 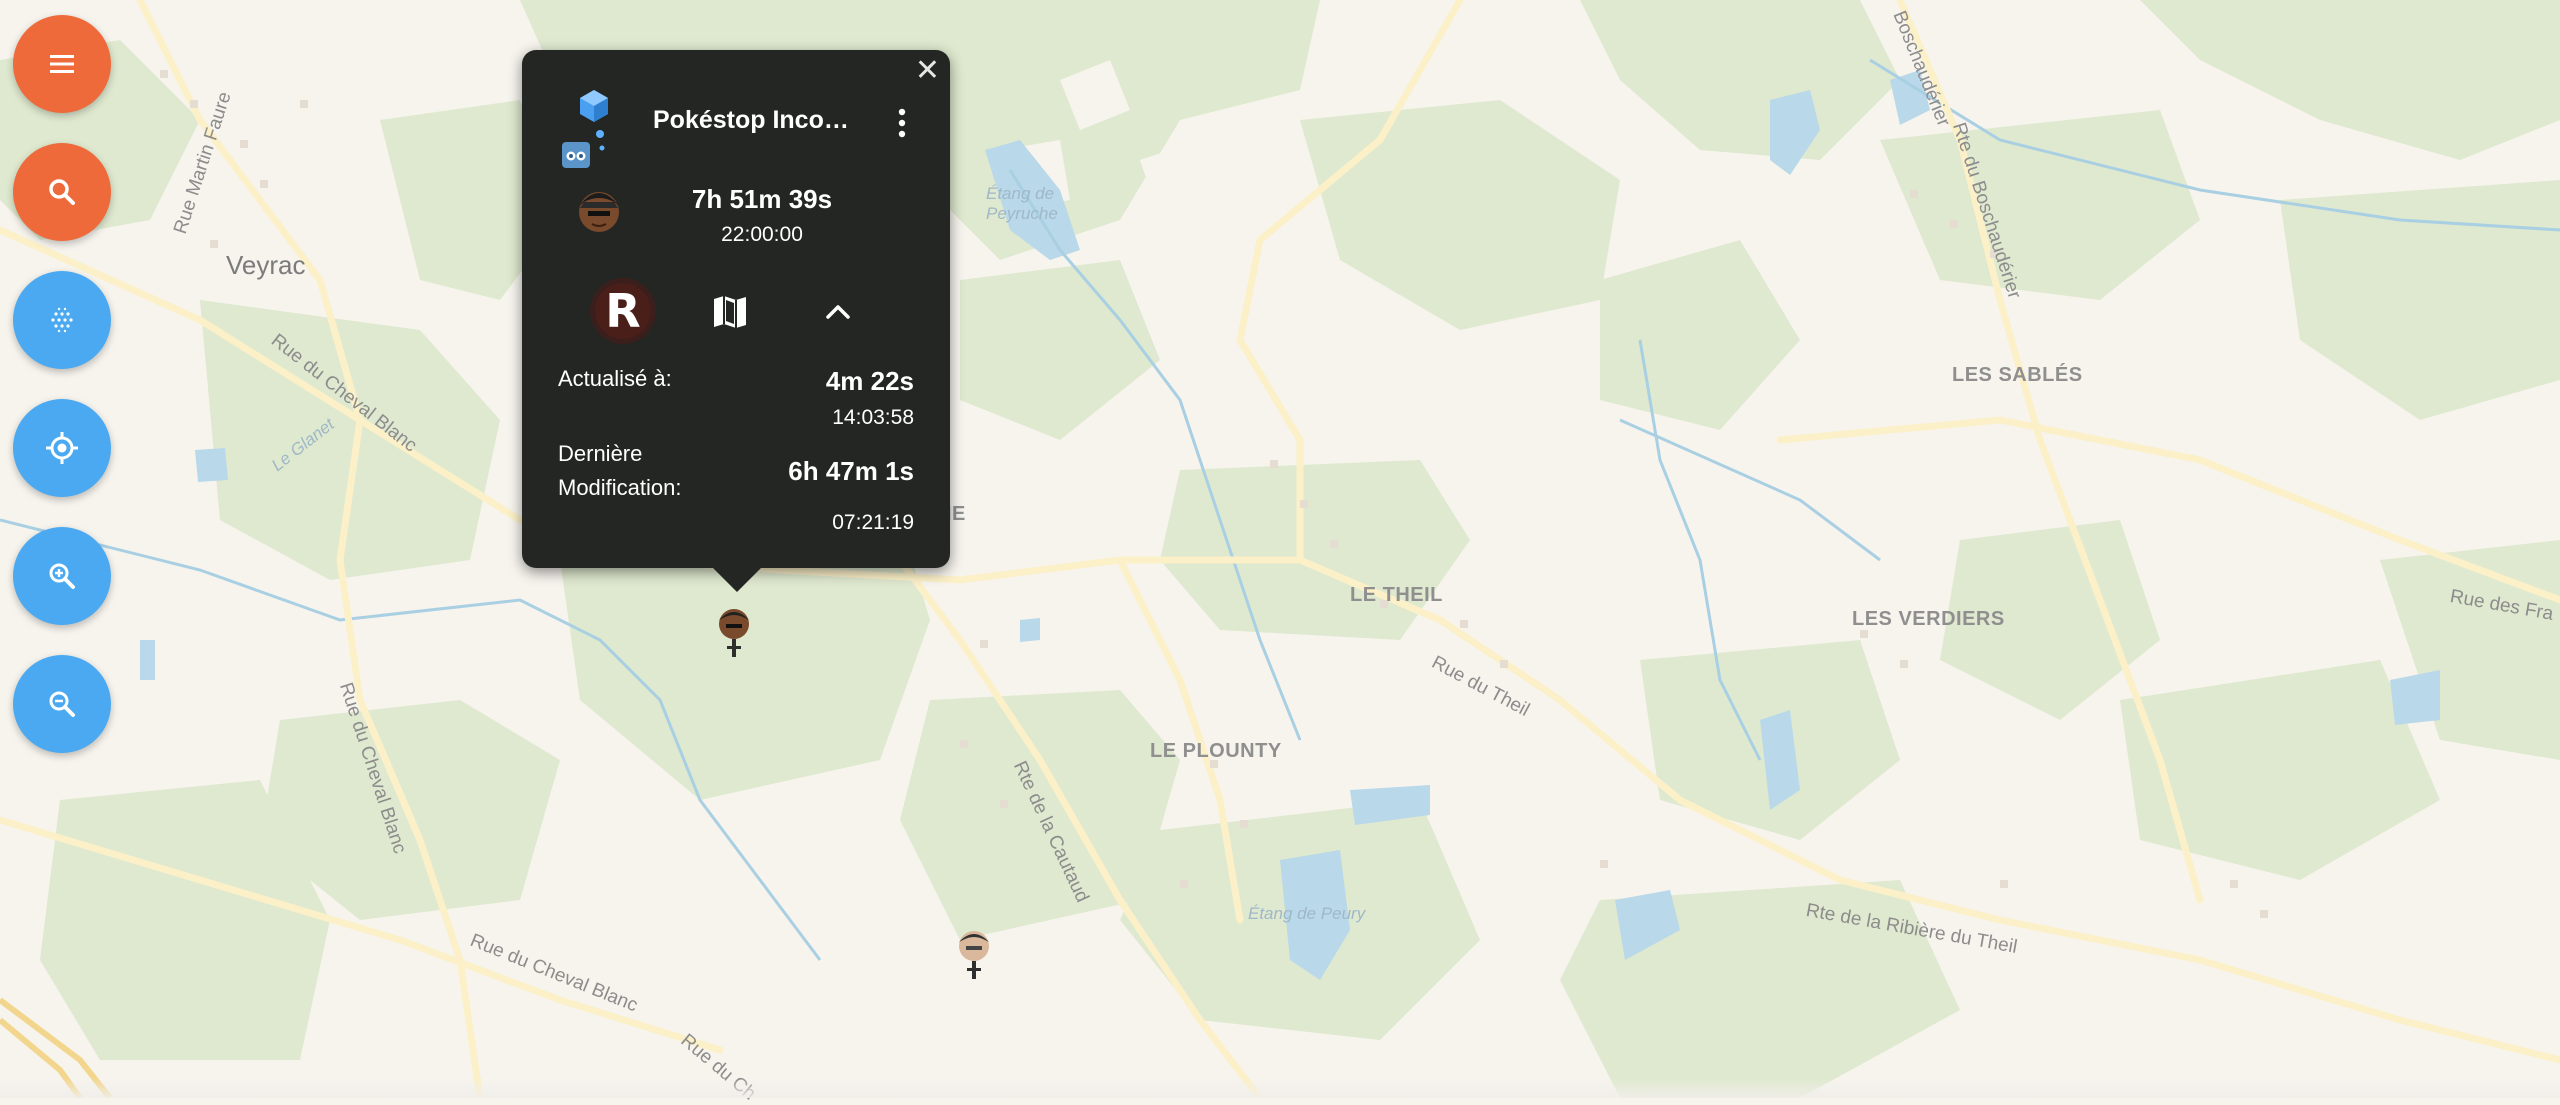 I want to click on rocket-badge: R, so click(x=623, y=311).